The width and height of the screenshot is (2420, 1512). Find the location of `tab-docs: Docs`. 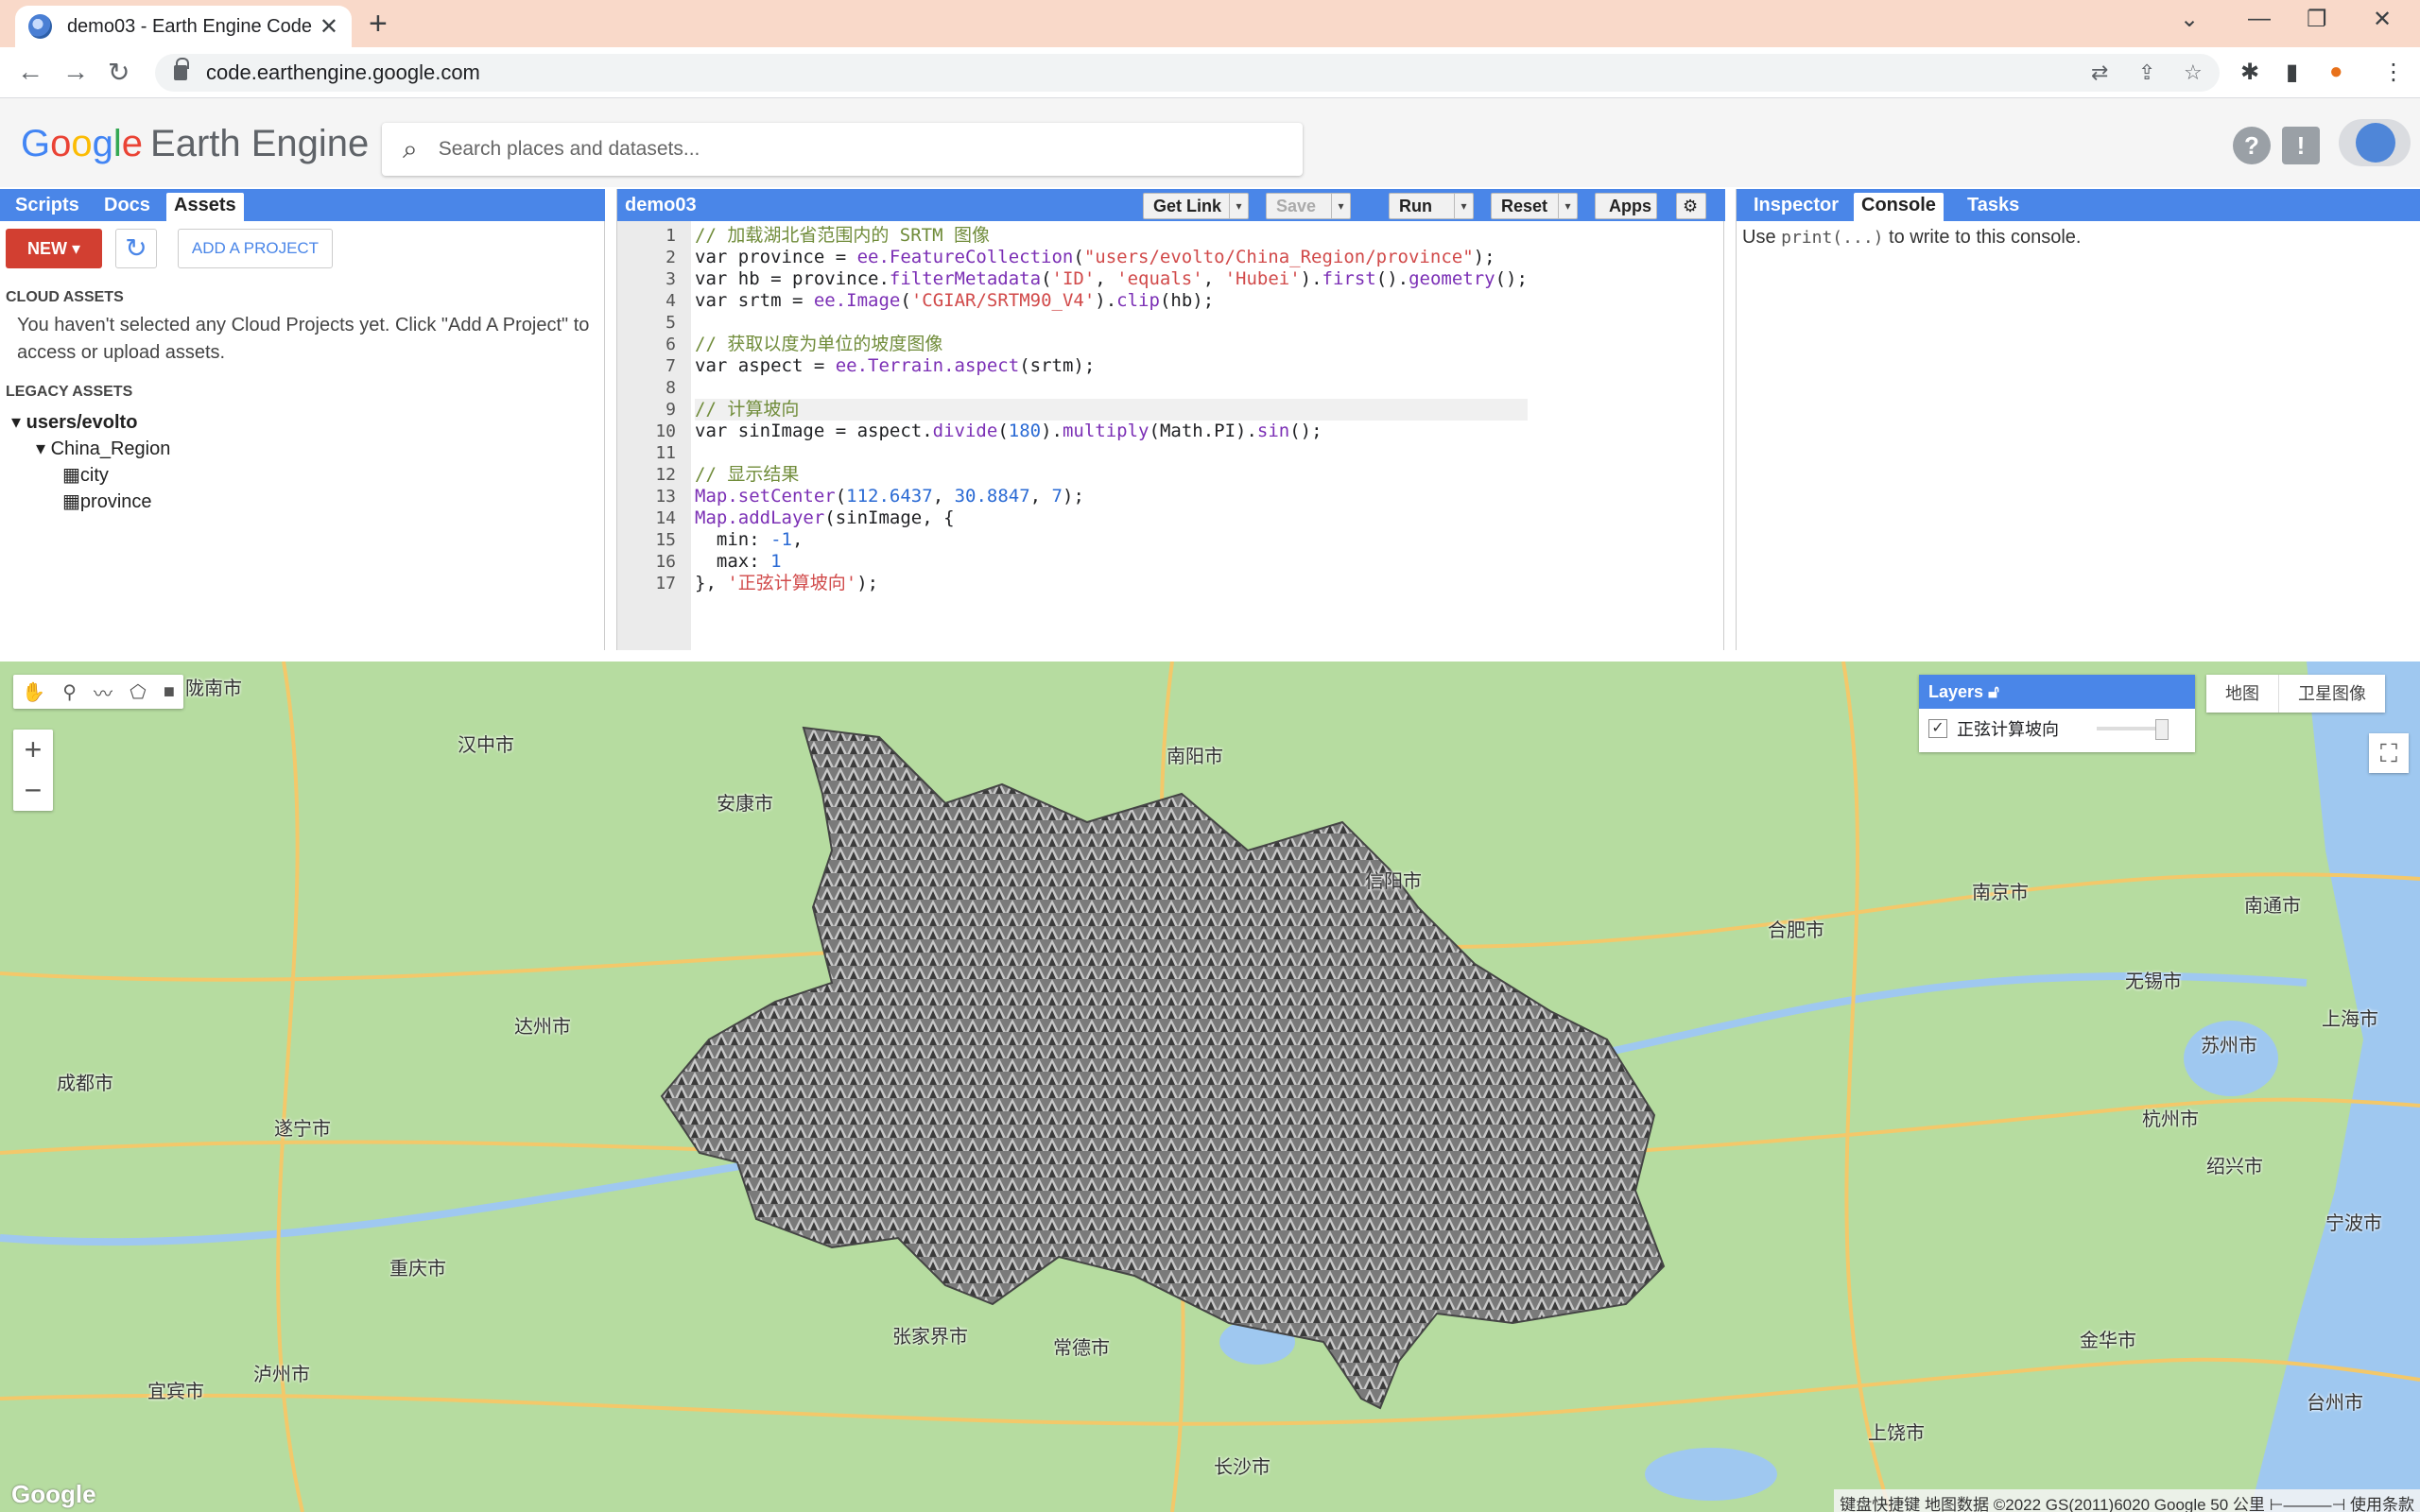

tab-docs: Docs is located at coordinates (127, 205).